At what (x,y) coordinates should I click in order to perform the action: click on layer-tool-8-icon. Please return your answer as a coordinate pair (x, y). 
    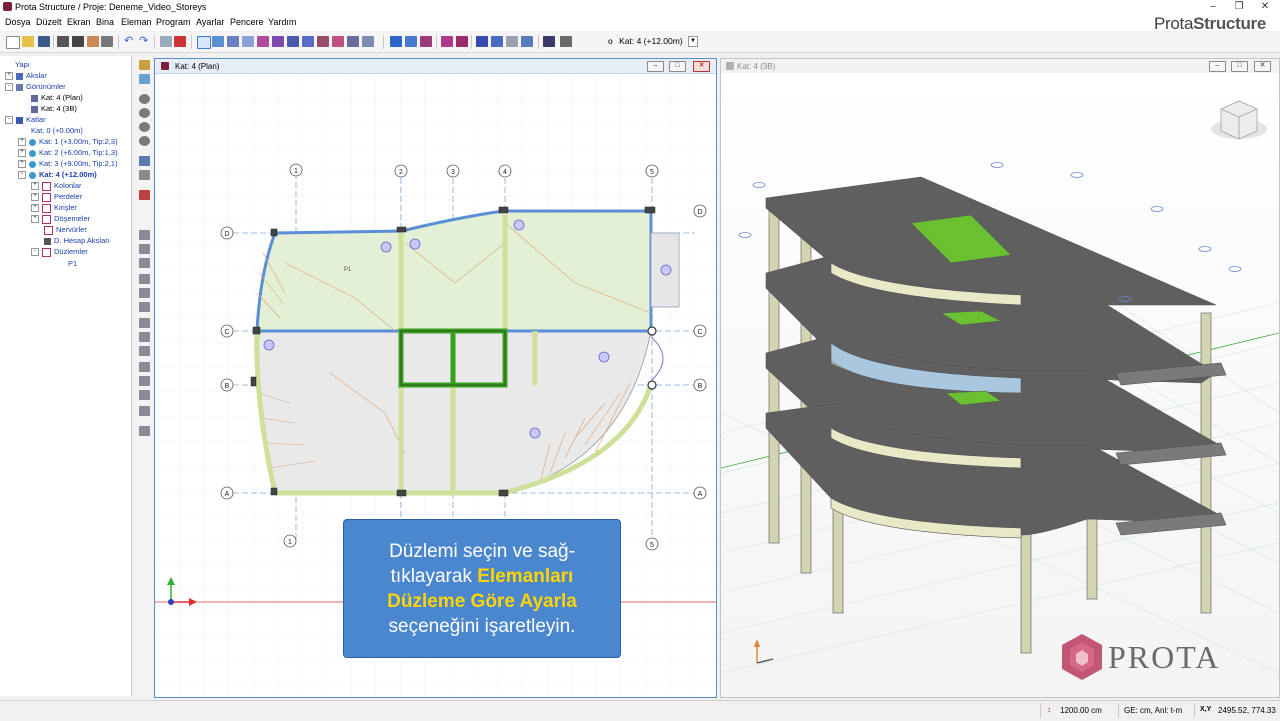
    Looking at the image, I should click on (144, 337).